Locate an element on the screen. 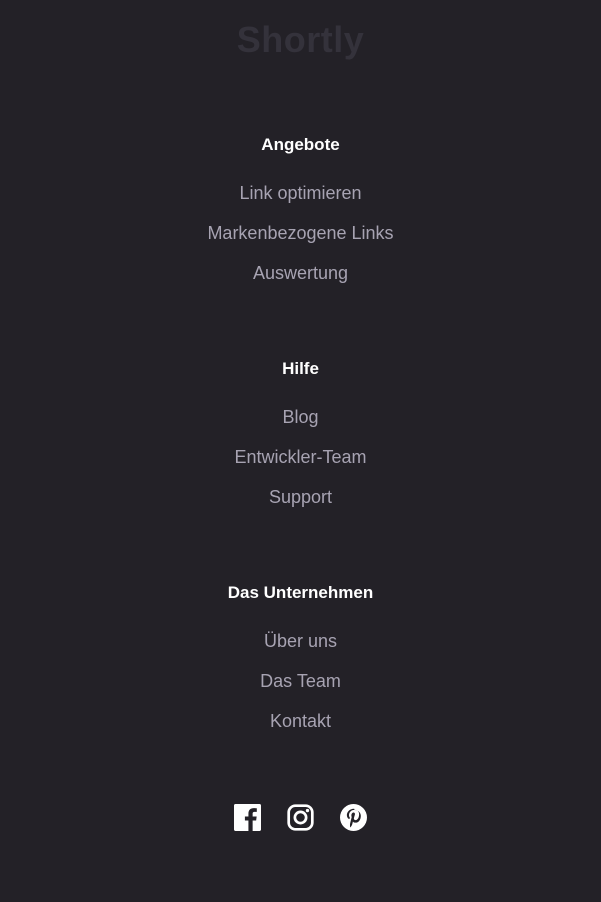 The image size is (601, 902). pinterest-icon is located at coordinates (353, 817).